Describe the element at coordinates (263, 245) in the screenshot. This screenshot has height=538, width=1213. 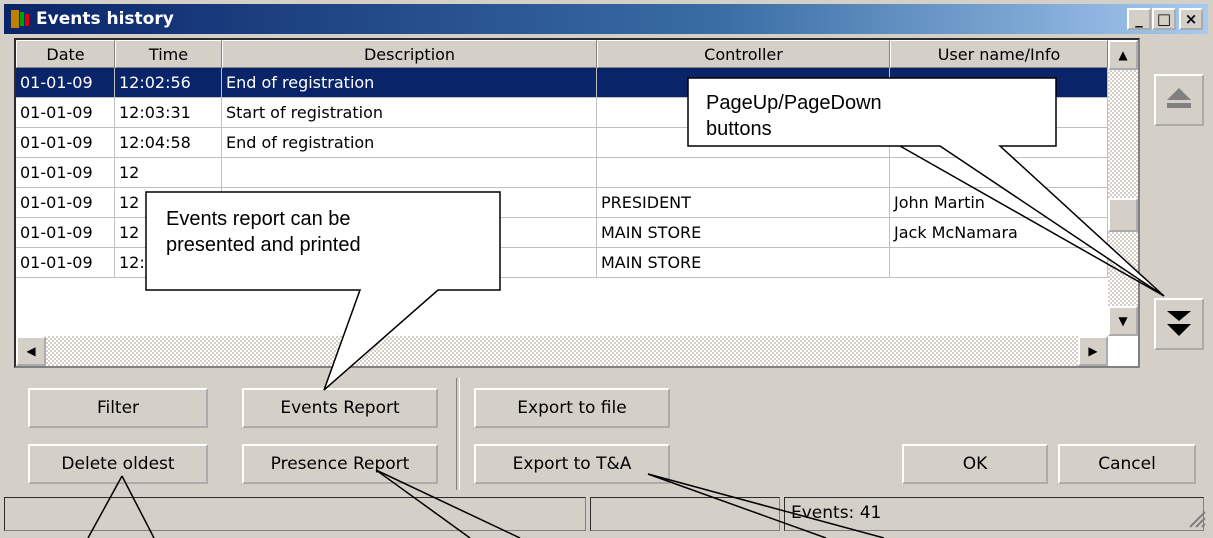
I see `report-callout-line2: presented and printed` at that location.